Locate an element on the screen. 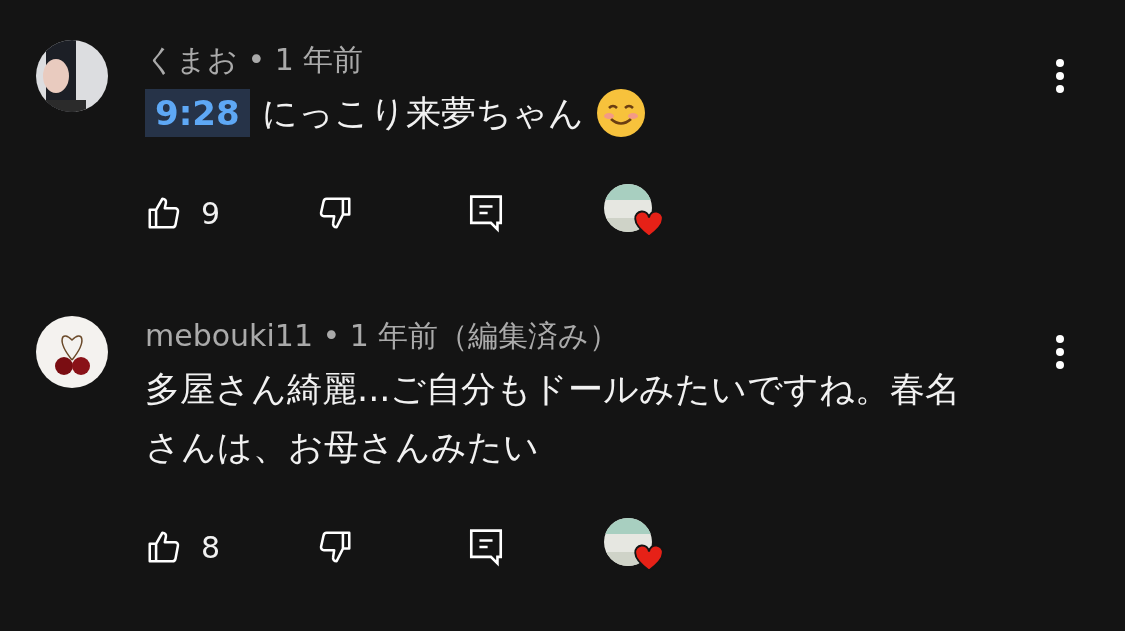 Image resolution: width=1125 pixels, height=631 pixels. timestamp-link: 9:28 is located at coordinates (197, 113).